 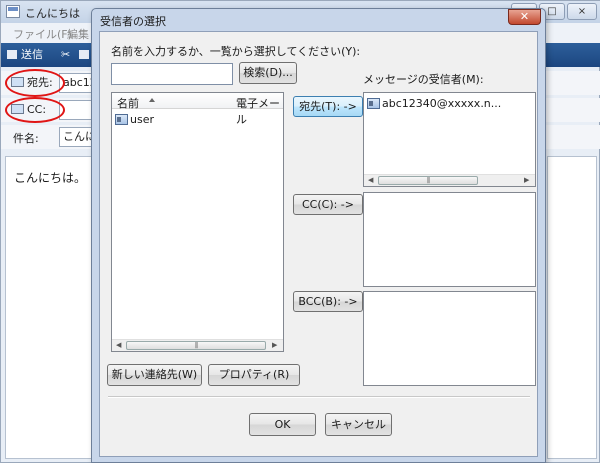 What do you see at coordinates (318, 20) in the screenshot?
I see `dialog-titlebar: 受信者の選択 ✕` at bounding box center [318, 20].